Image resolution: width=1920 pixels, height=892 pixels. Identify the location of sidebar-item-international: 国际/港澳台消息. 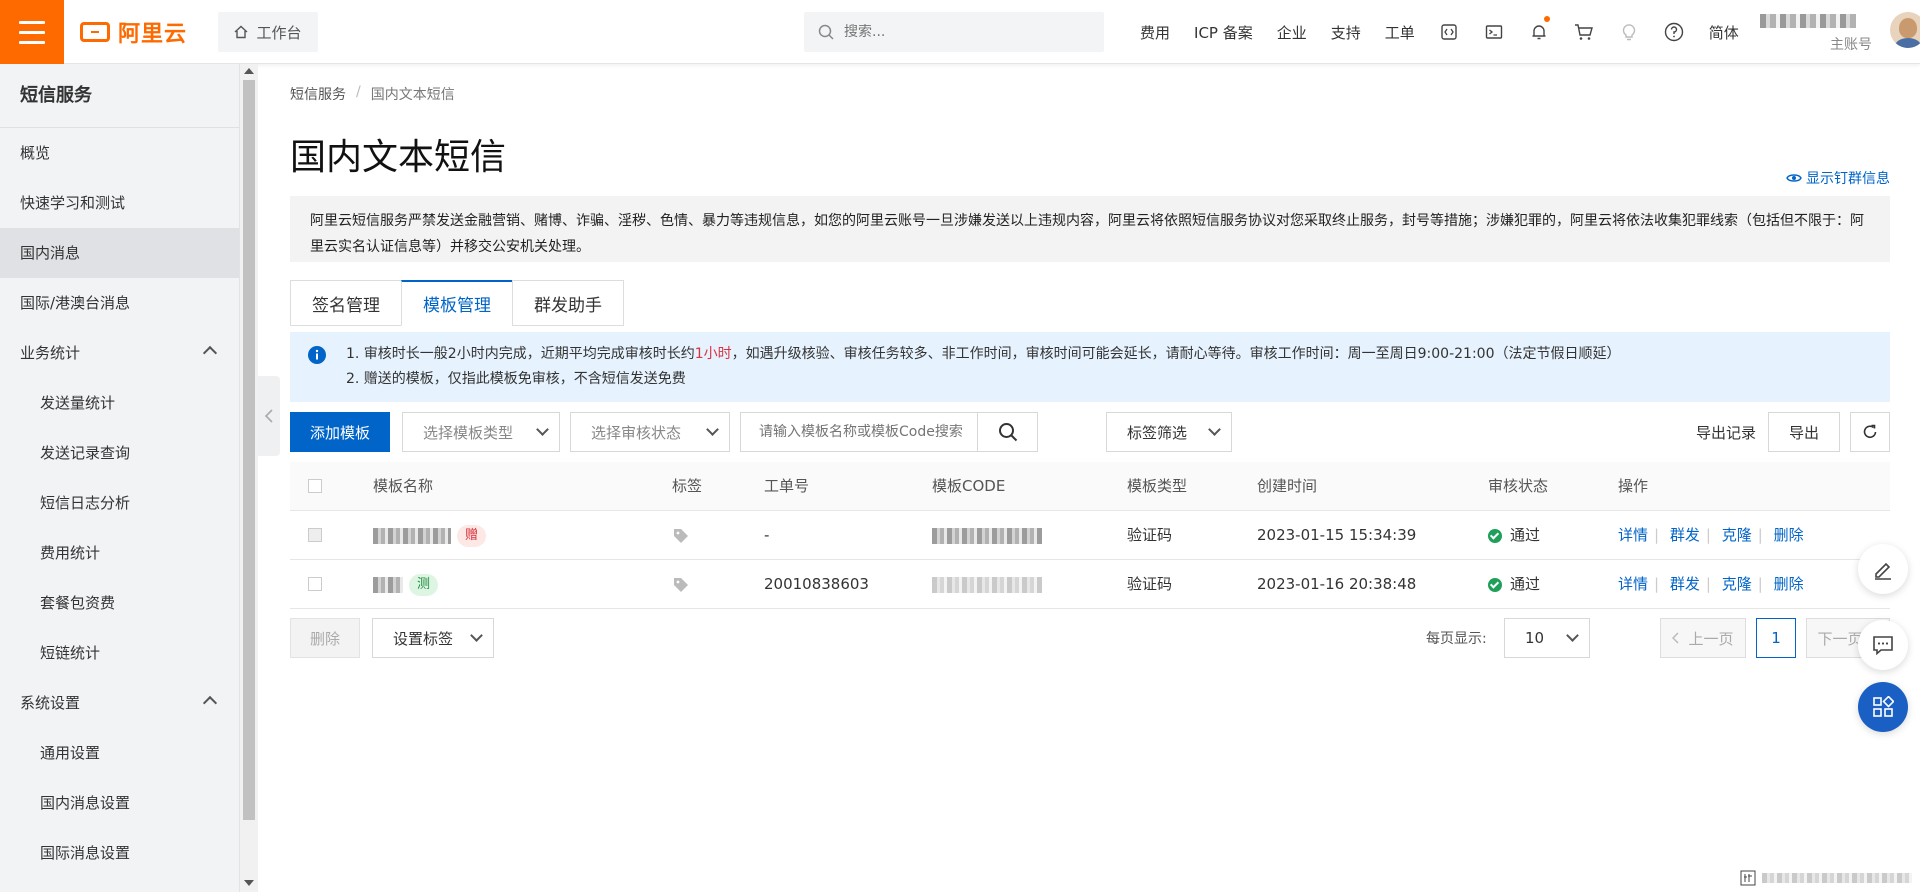
(119, 303).